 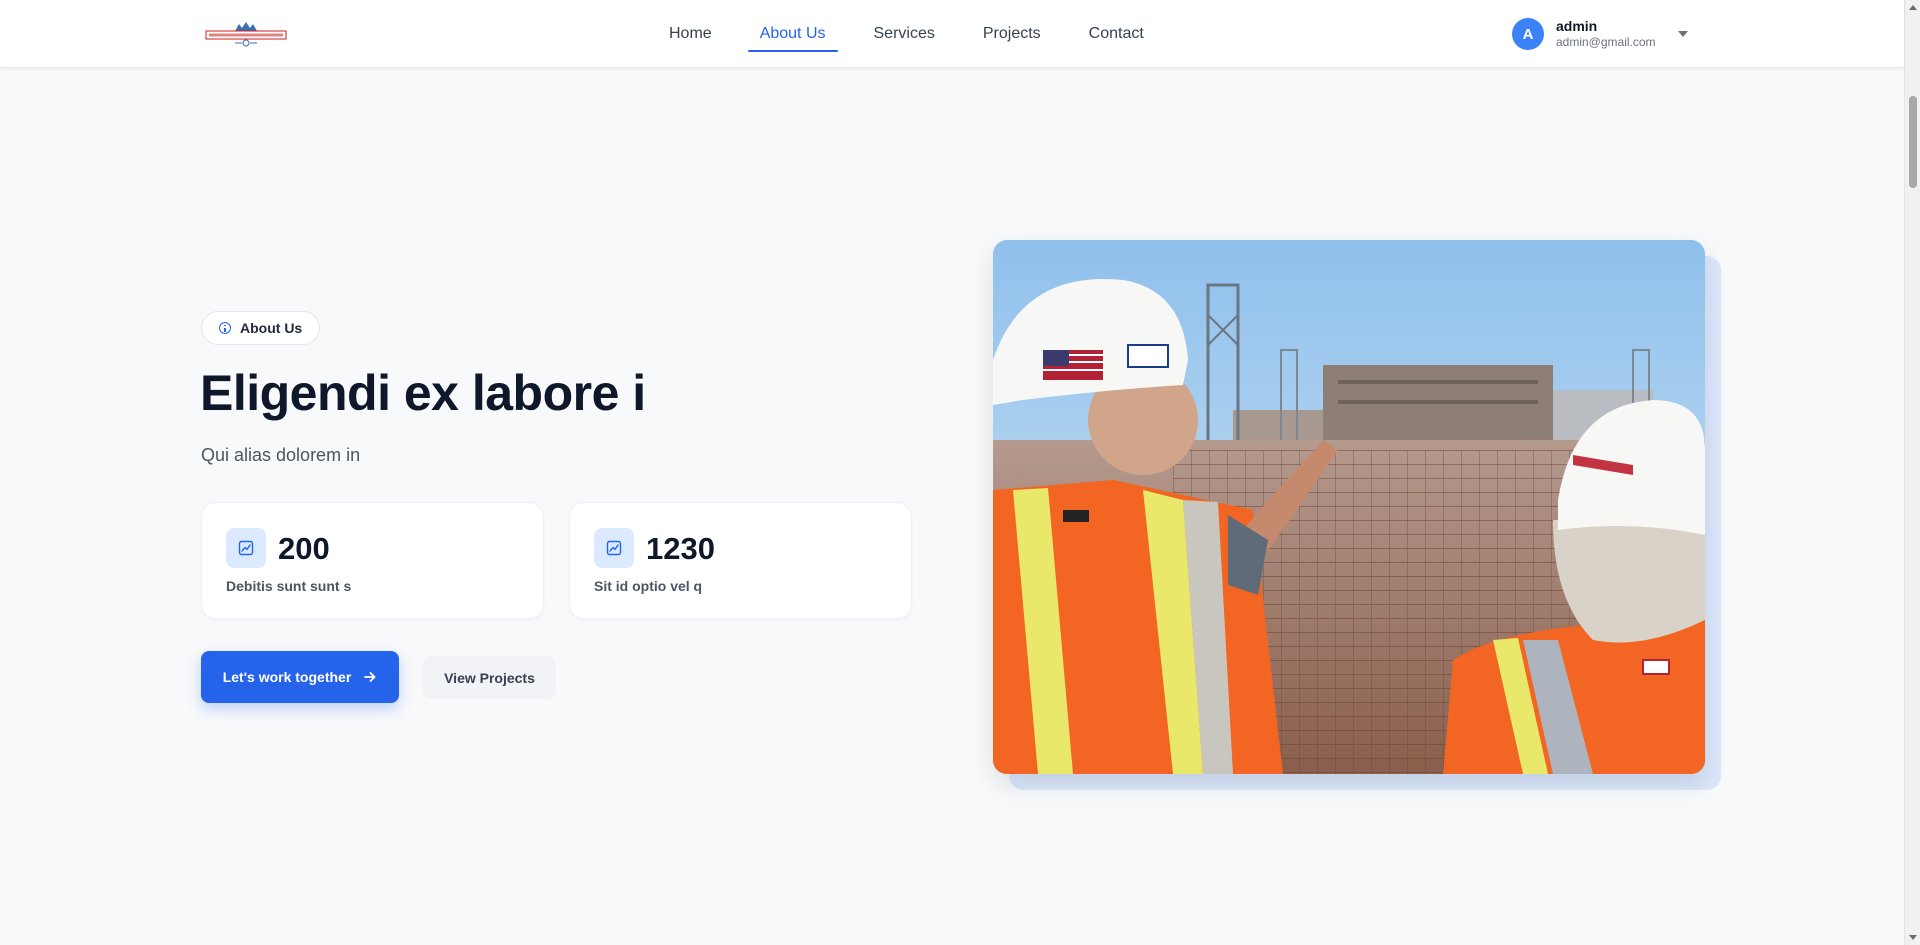 I want to click on user-email: admin@gmail.com, so click(x=1606, y=42).